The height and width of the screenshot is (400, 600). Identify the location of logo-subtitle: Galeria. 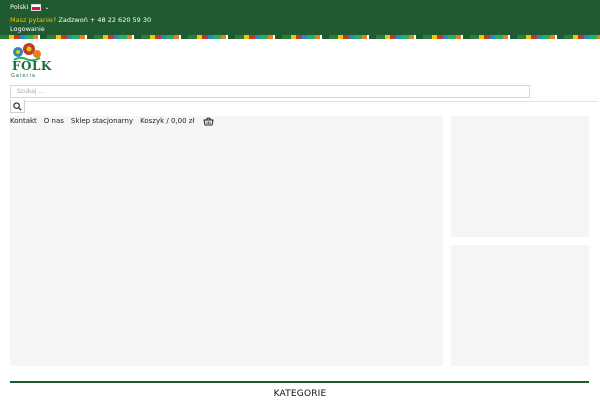
(23, 76).